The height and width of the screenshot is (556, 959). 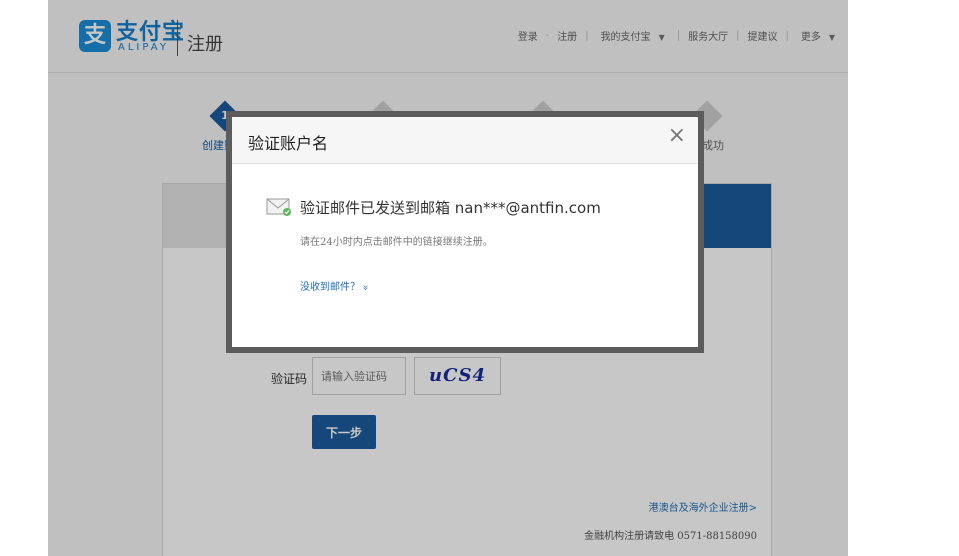 I want to click on close-icon: ×, so click(x=677, y=135).